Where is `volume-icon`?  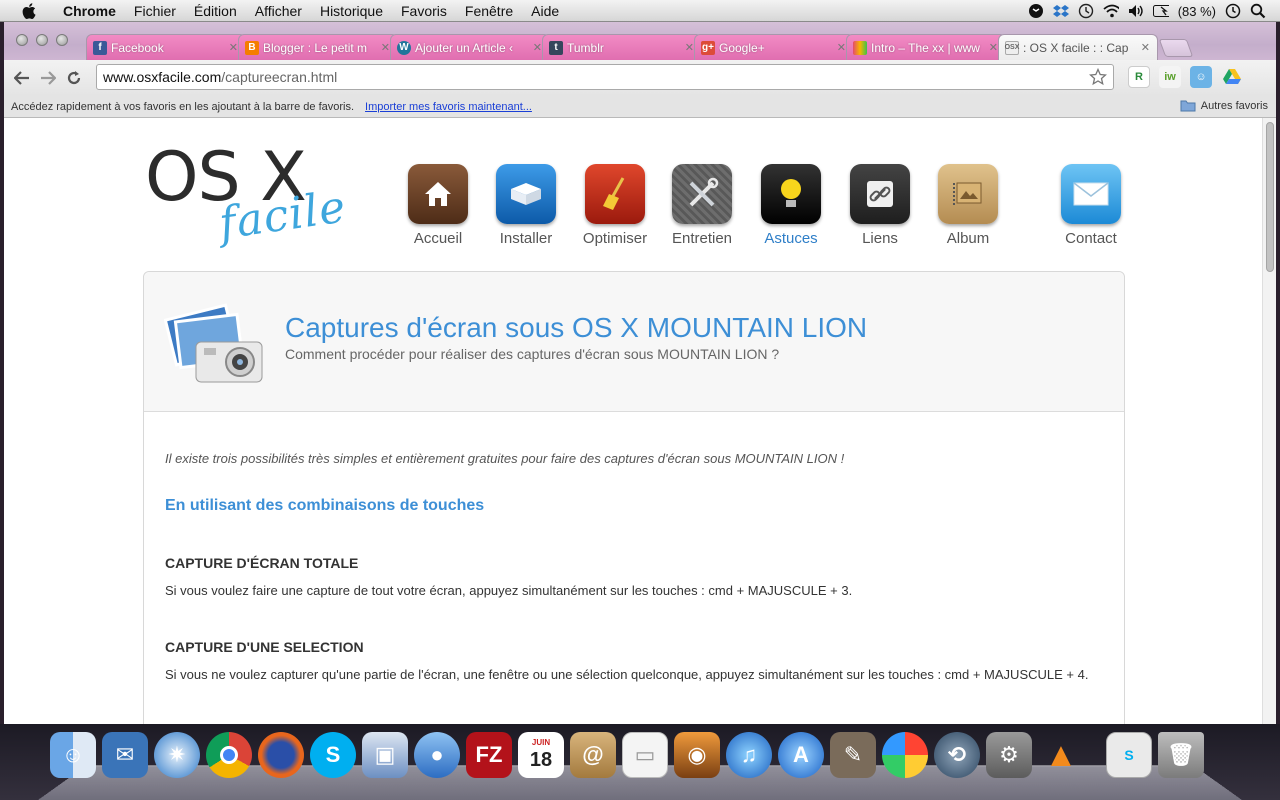
volume-icon is located at coordinates (1136, 11).